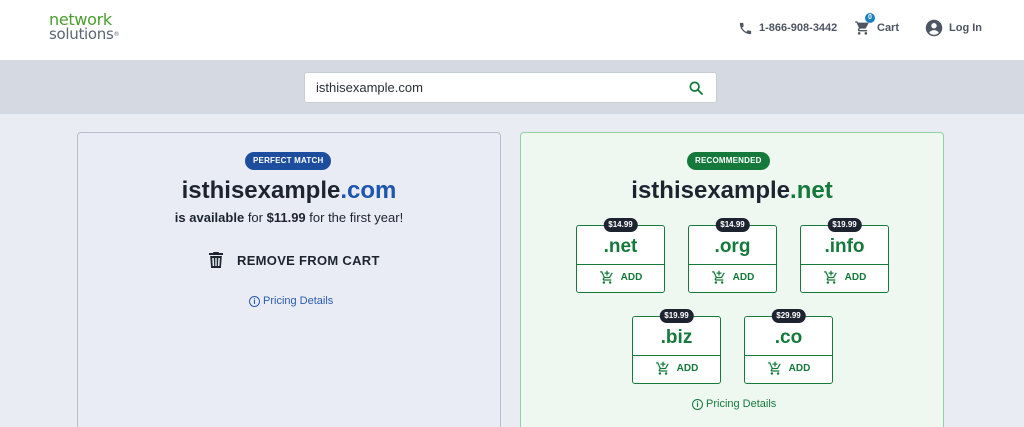 This screenshot has height=427, width=1024. Describe the element at coordinates (261, 190) in the screenshot. I see `match-domain-name: isthisexample` at that location.